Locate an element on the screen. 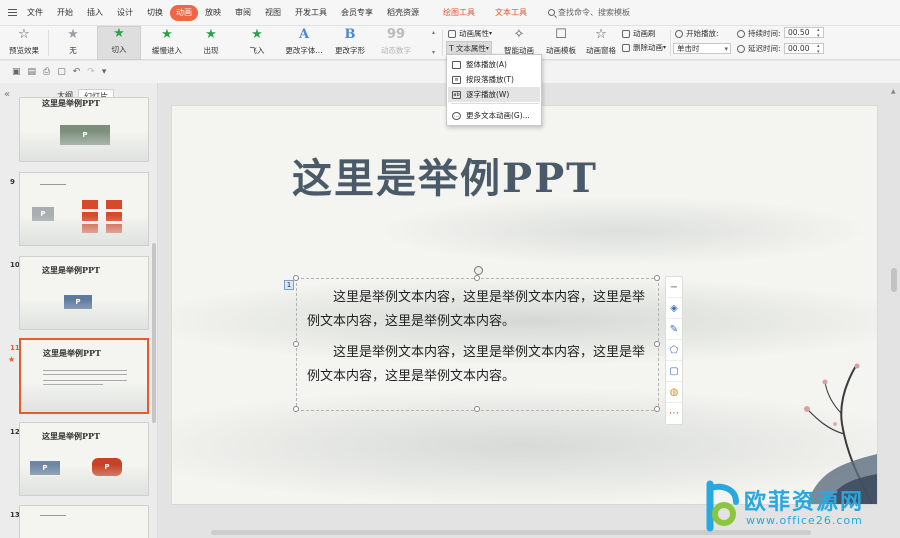  play-whole-label: 整体播放(A) is located at coordinates (486, 64).